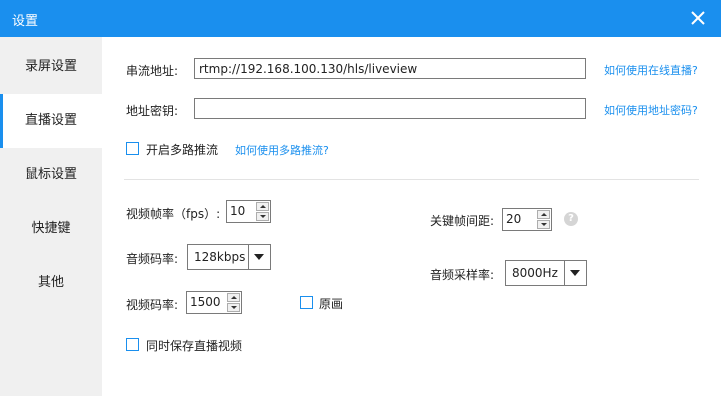 This screenshot has width=721, height=396. Describe the element at coordinates (535, 273) in the screenshot. I see `audio-sample-rate-value: 8000Hz` at that location.